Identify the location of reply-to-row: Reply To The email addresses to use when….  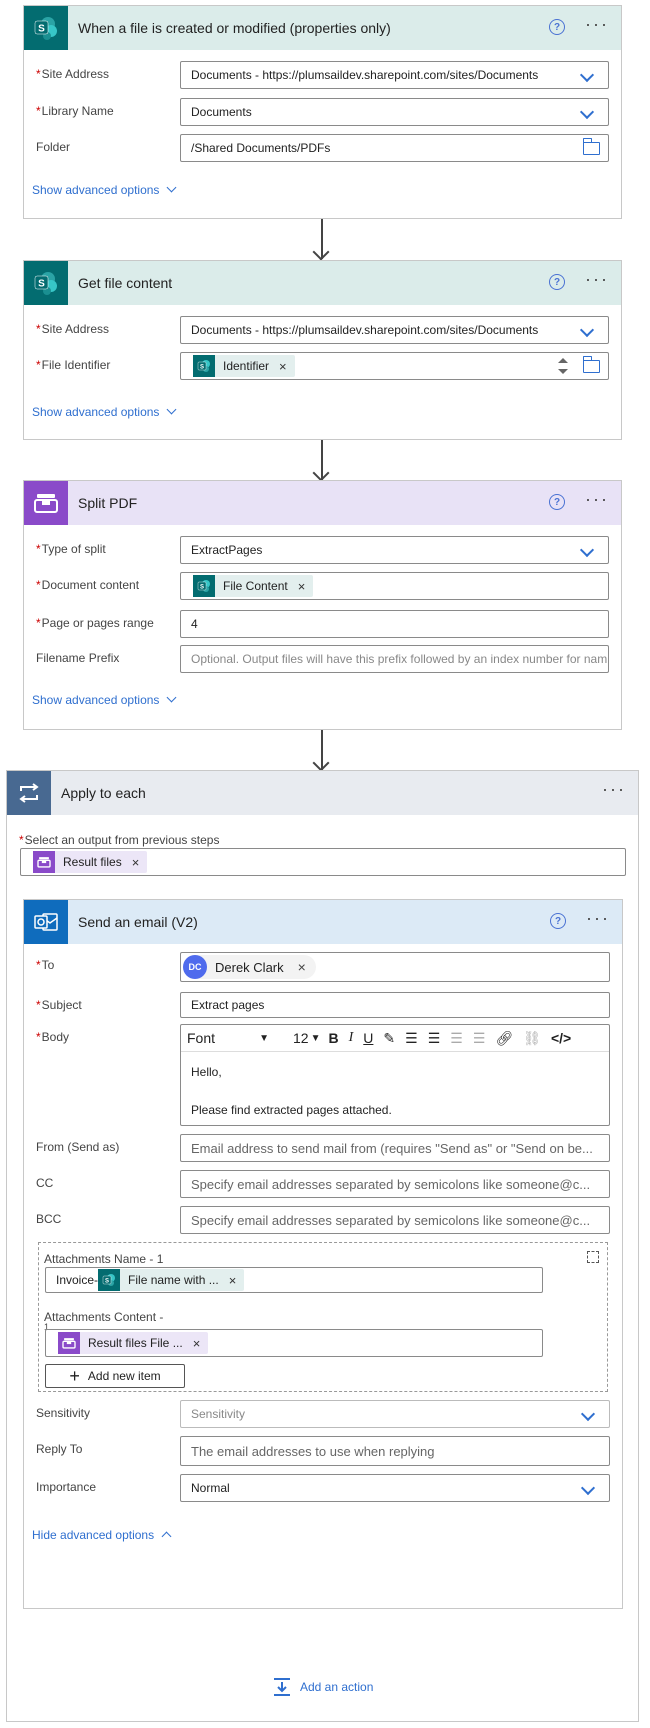
(323, 1451).